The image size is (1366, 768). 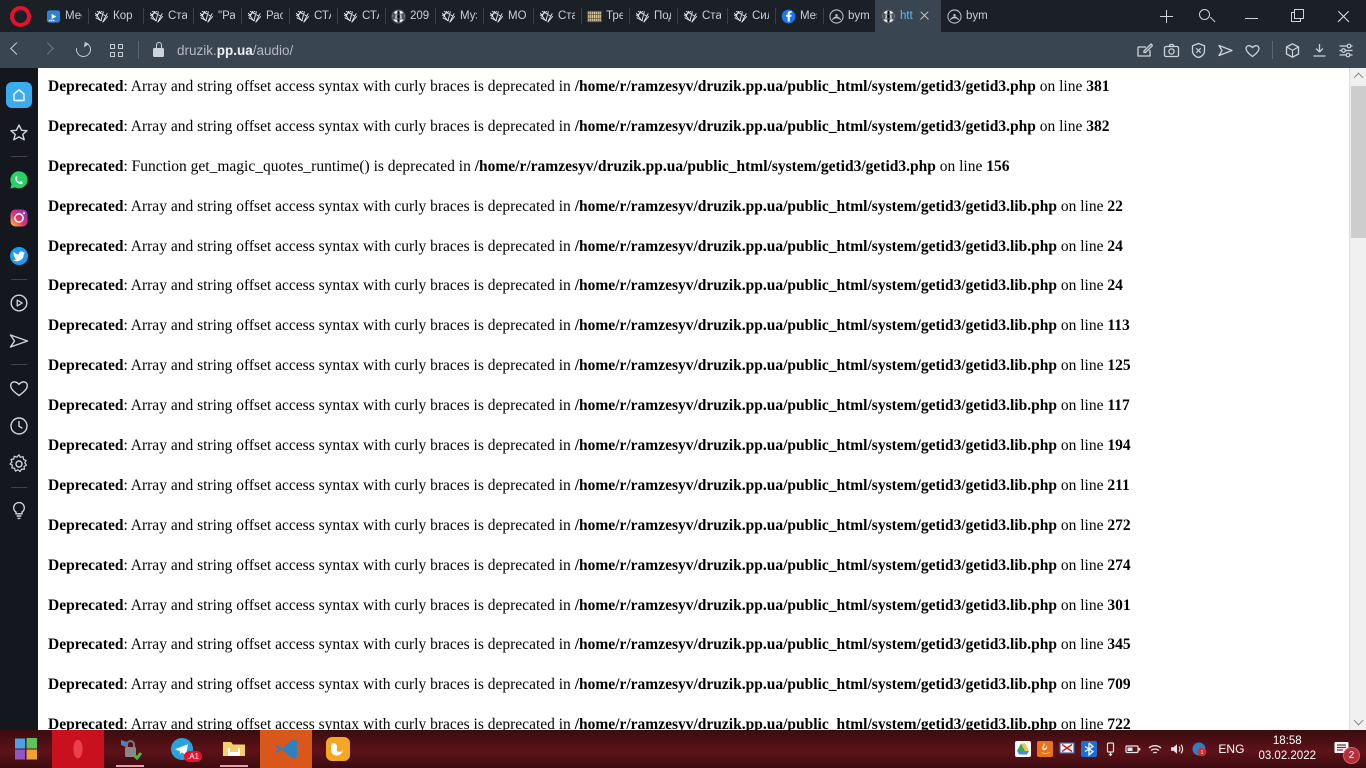 I want to click on sidebar-item-whatsapp, so click(x=19, y=180).